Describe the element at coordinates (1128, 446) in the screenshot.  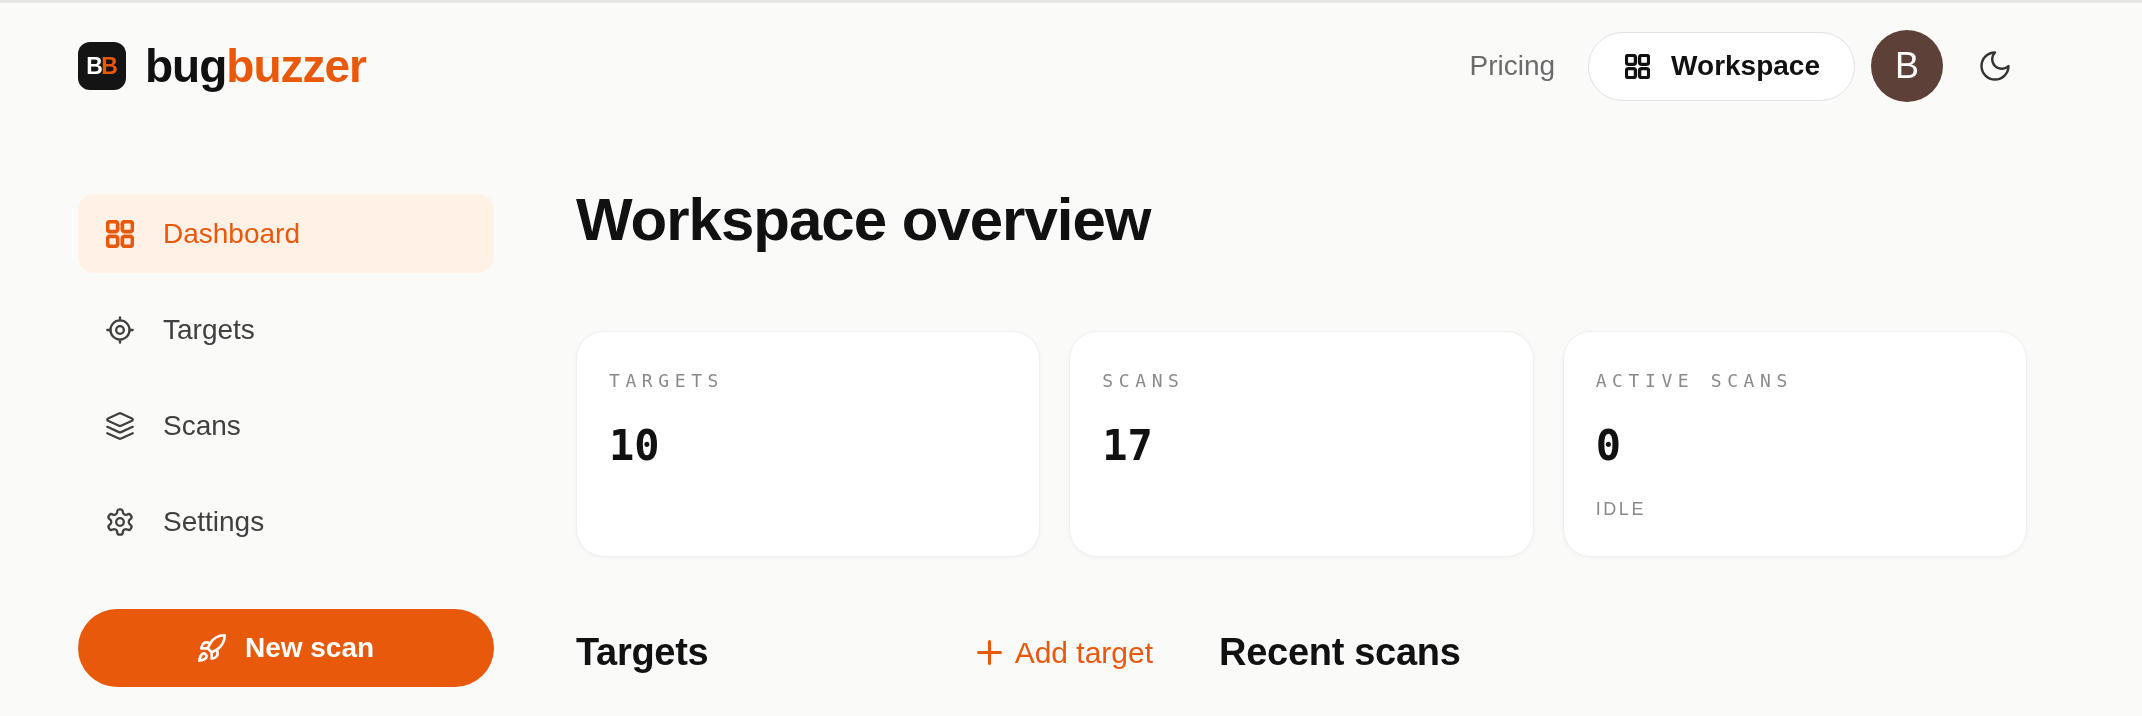
I see `stat-value: 17` at that location.